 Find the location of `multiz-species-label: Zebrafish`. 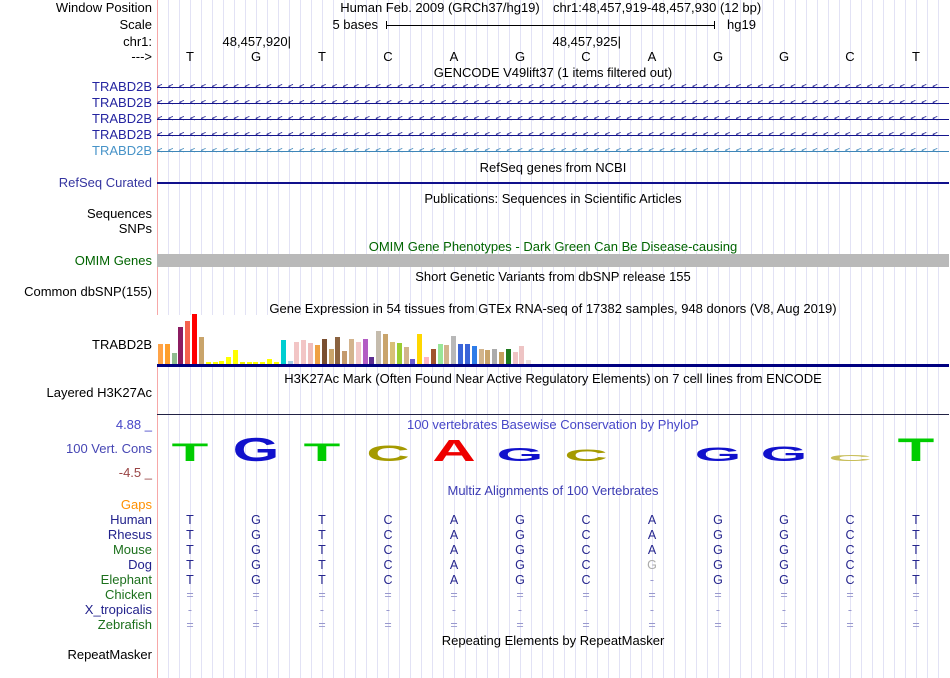

multiz-species-label: Zebrafish is located at coordinates (76, 625).